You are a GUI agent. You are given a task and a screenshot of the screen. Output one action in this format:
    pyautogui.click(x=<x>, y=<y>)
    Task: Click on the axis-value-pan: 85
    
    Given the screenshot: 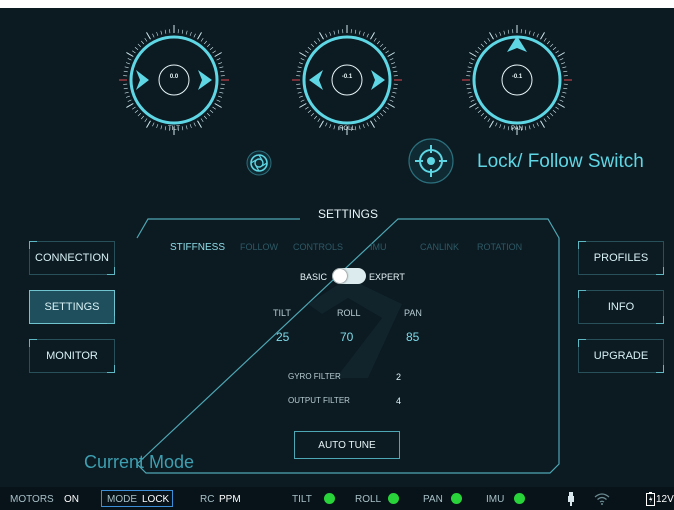 What is the action you would take?
    pyautogui.click(x=412, y=337)
    